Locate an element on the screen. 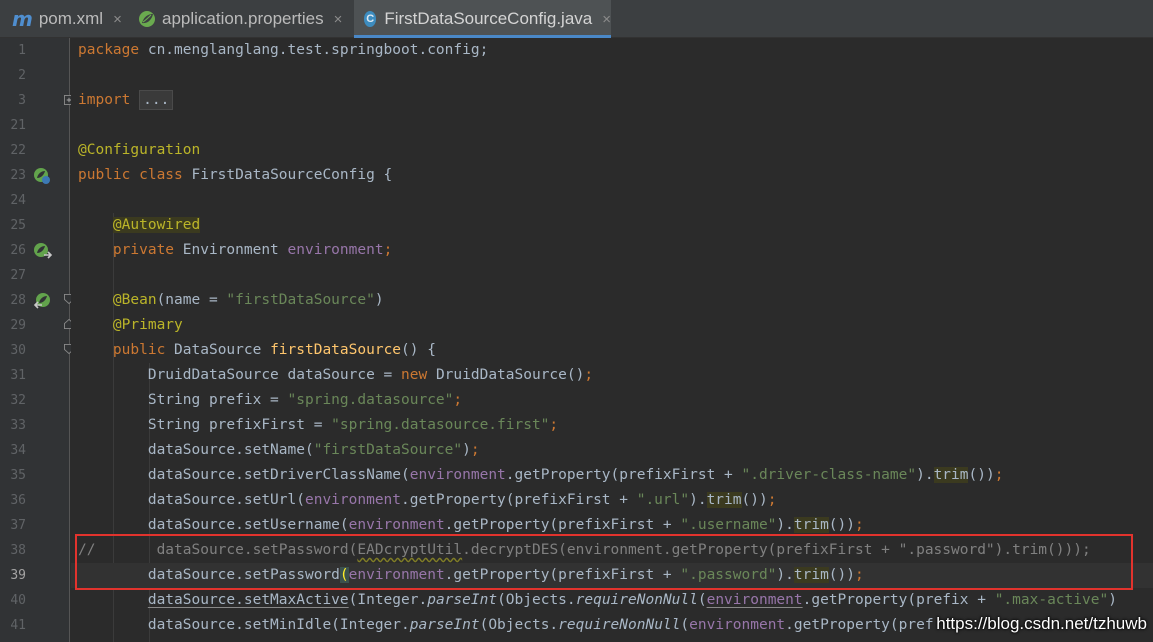 The width and height of the screenshot is (1153, 642). line-number: 36 is located at coordinates (18, 500).